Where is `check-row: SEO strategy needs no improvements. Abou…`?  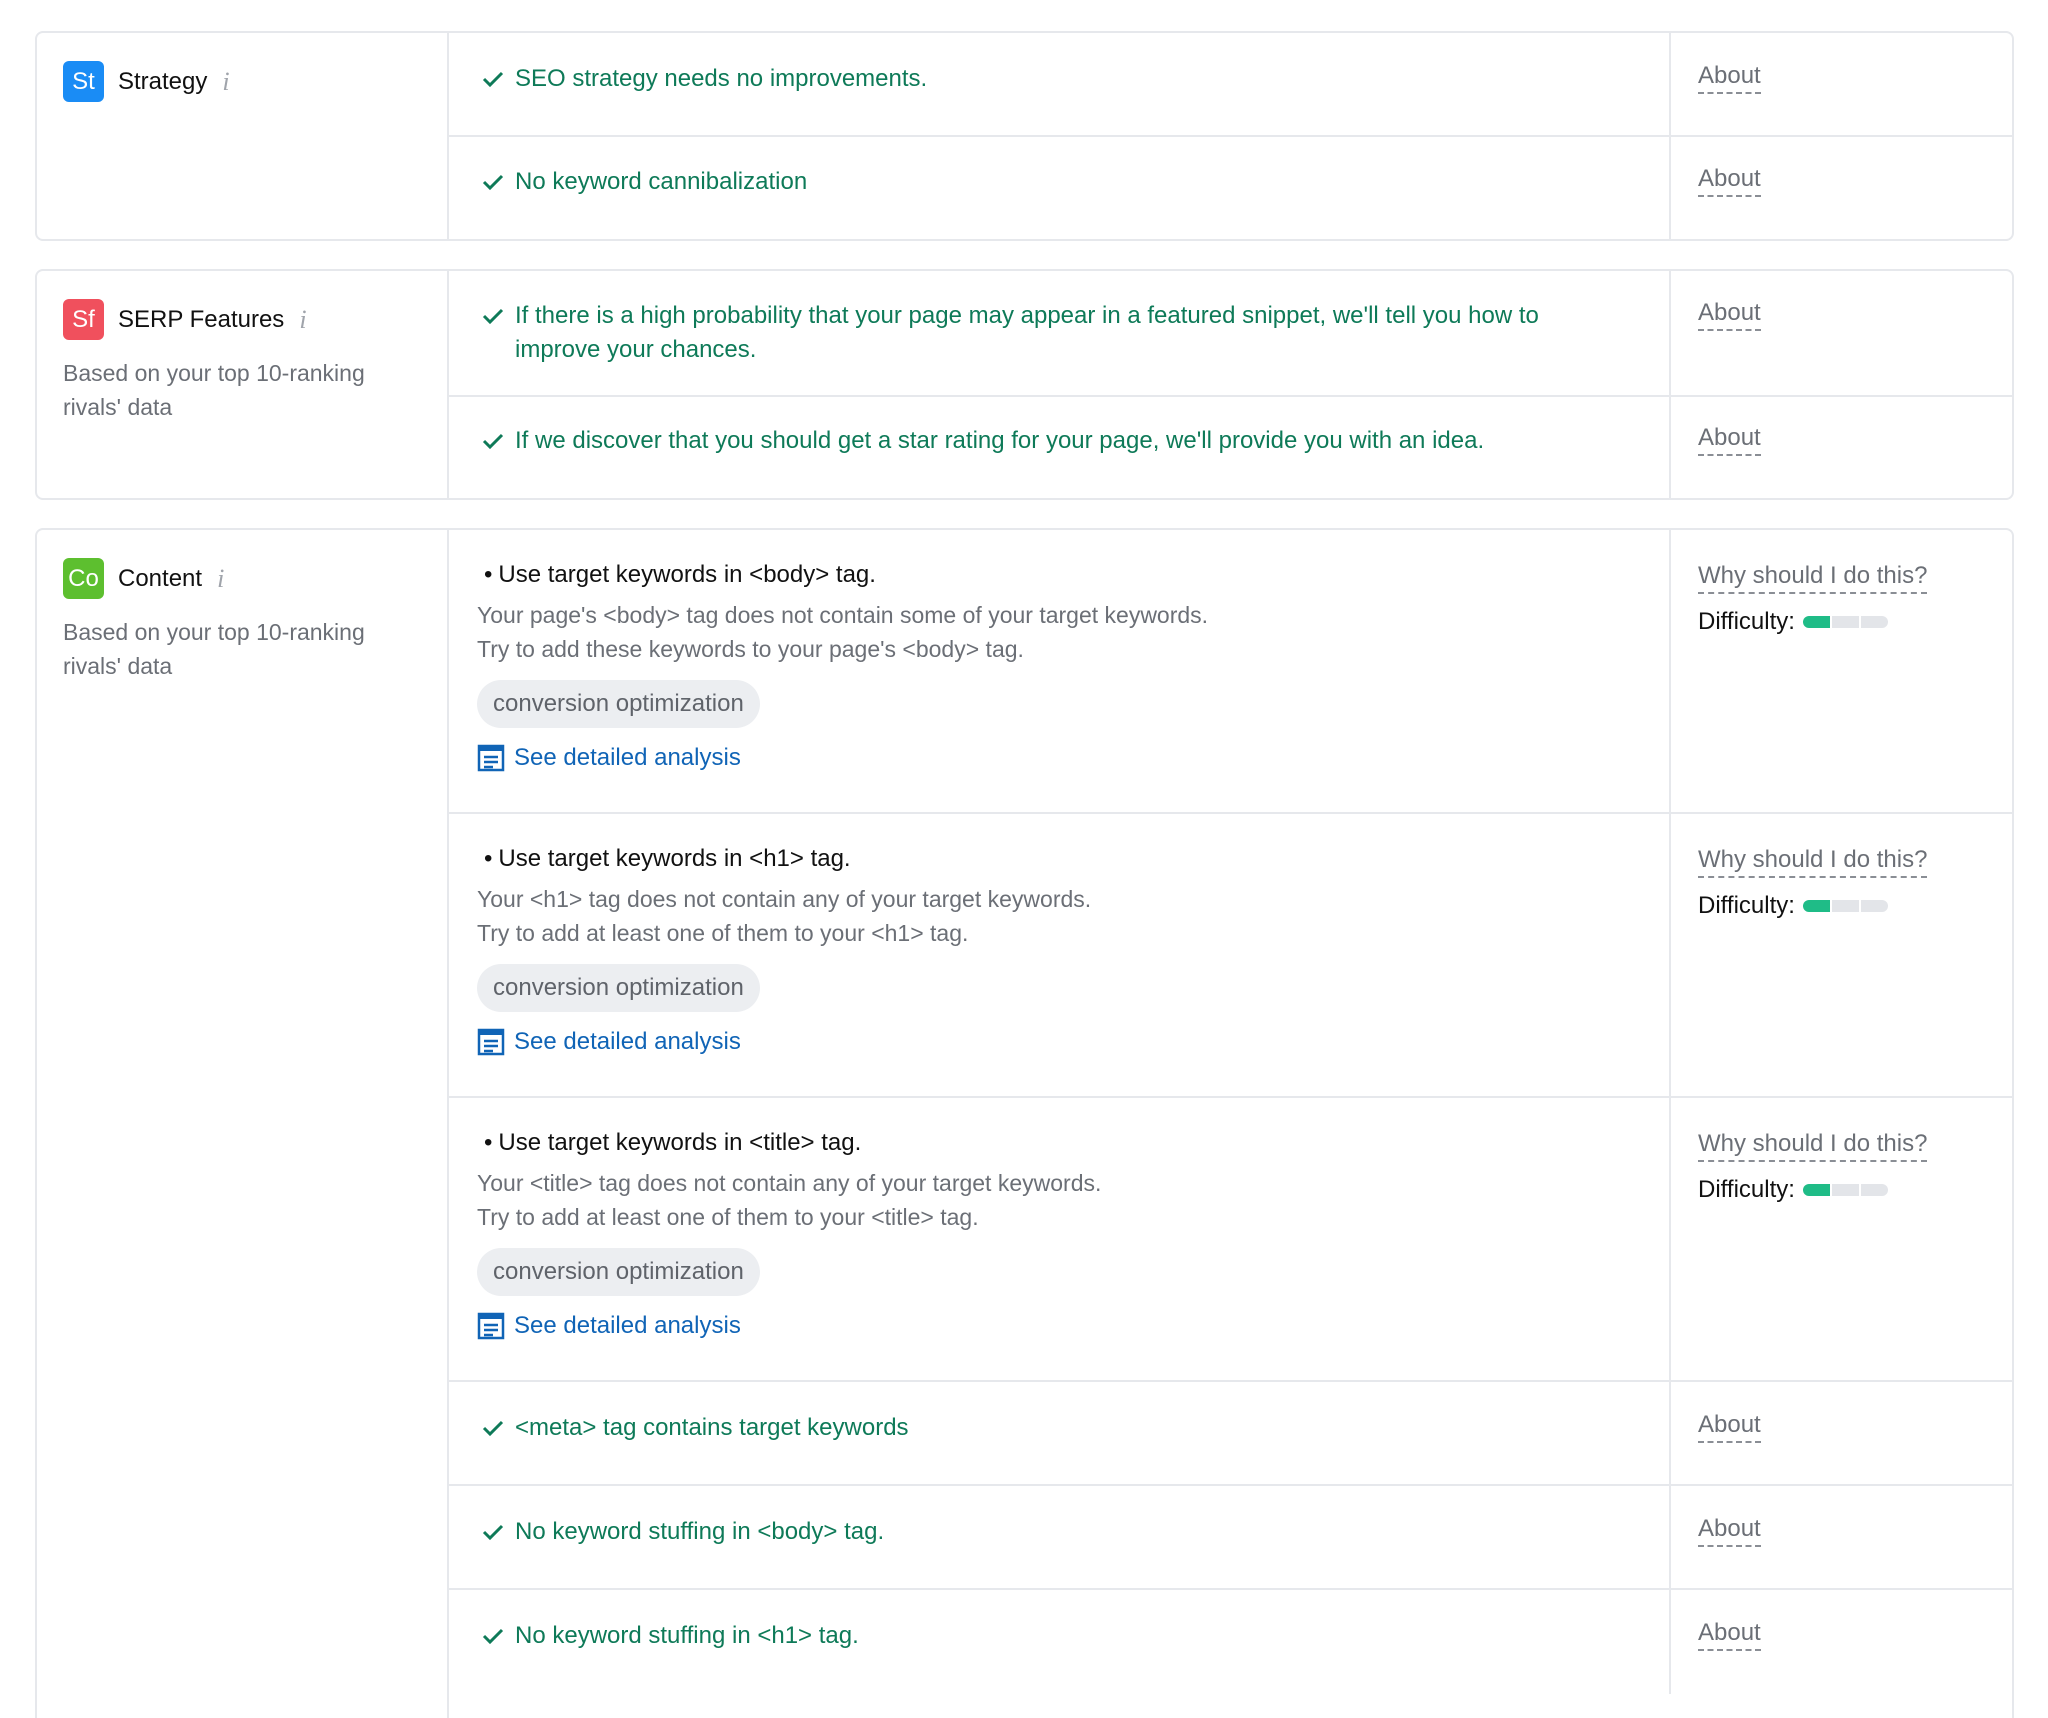
check-row: SEO strategy needs no improvements. Abou… is located at coordinates (1230, 85).